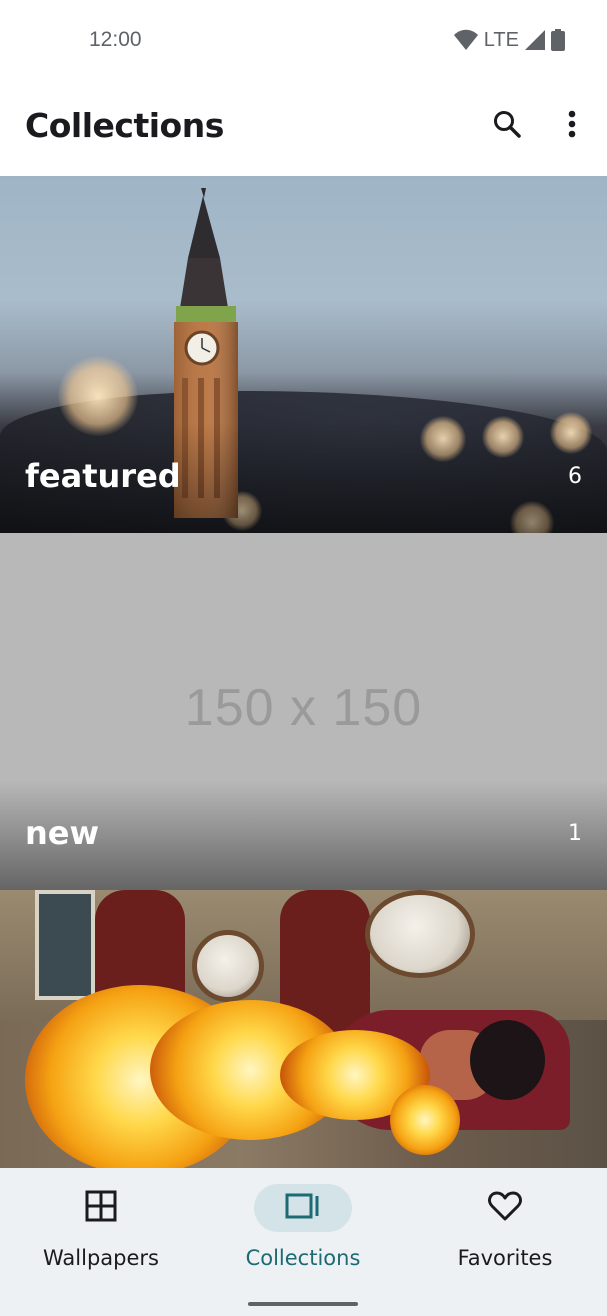 This screenshot has width=607, height=1316. I want to click on nav-label: Wallpapers, so click(101, 1258).